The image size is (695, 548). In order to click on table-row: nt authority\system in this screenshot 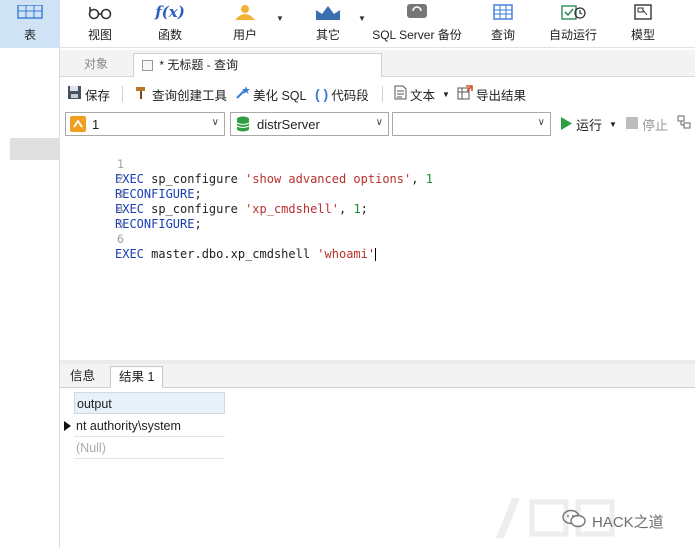, I will do `click(149, 426)`.